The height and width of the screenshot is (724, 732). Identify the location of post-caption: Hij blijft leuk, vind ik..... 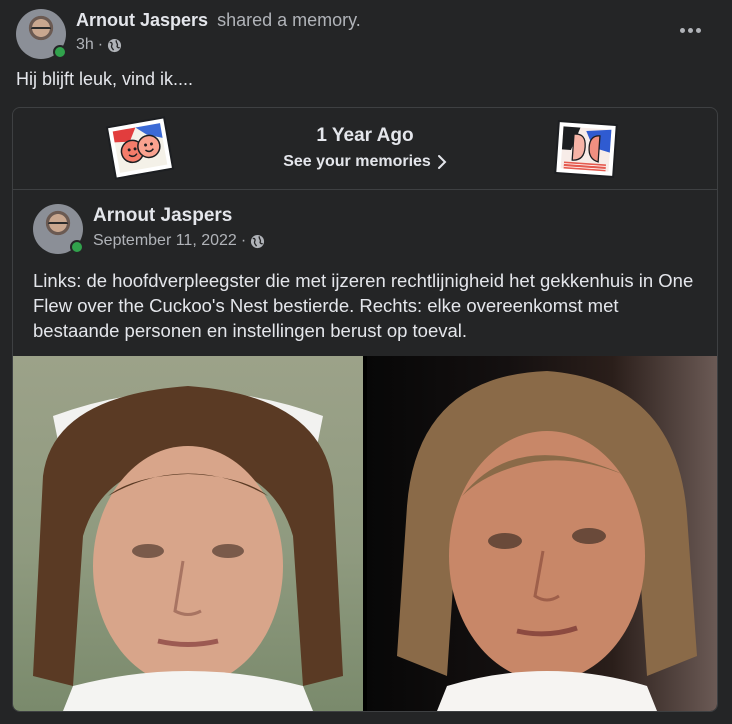
(105, 79).